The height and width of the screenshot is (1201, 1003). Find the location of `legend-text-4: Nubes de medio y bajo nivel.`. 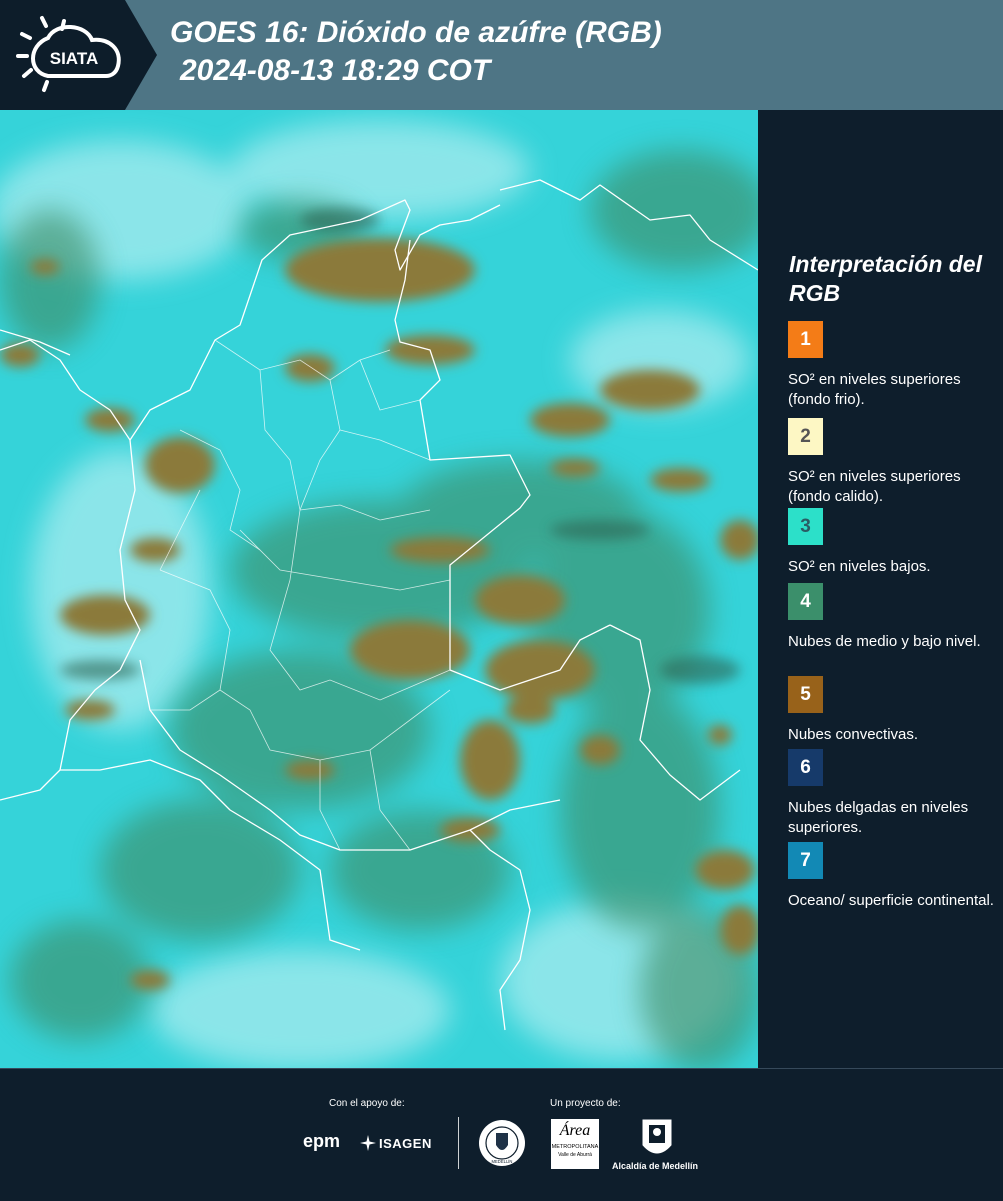

legend-text-4: Nubes de medio y bajo nivel. is located at coordinates (884, 641).